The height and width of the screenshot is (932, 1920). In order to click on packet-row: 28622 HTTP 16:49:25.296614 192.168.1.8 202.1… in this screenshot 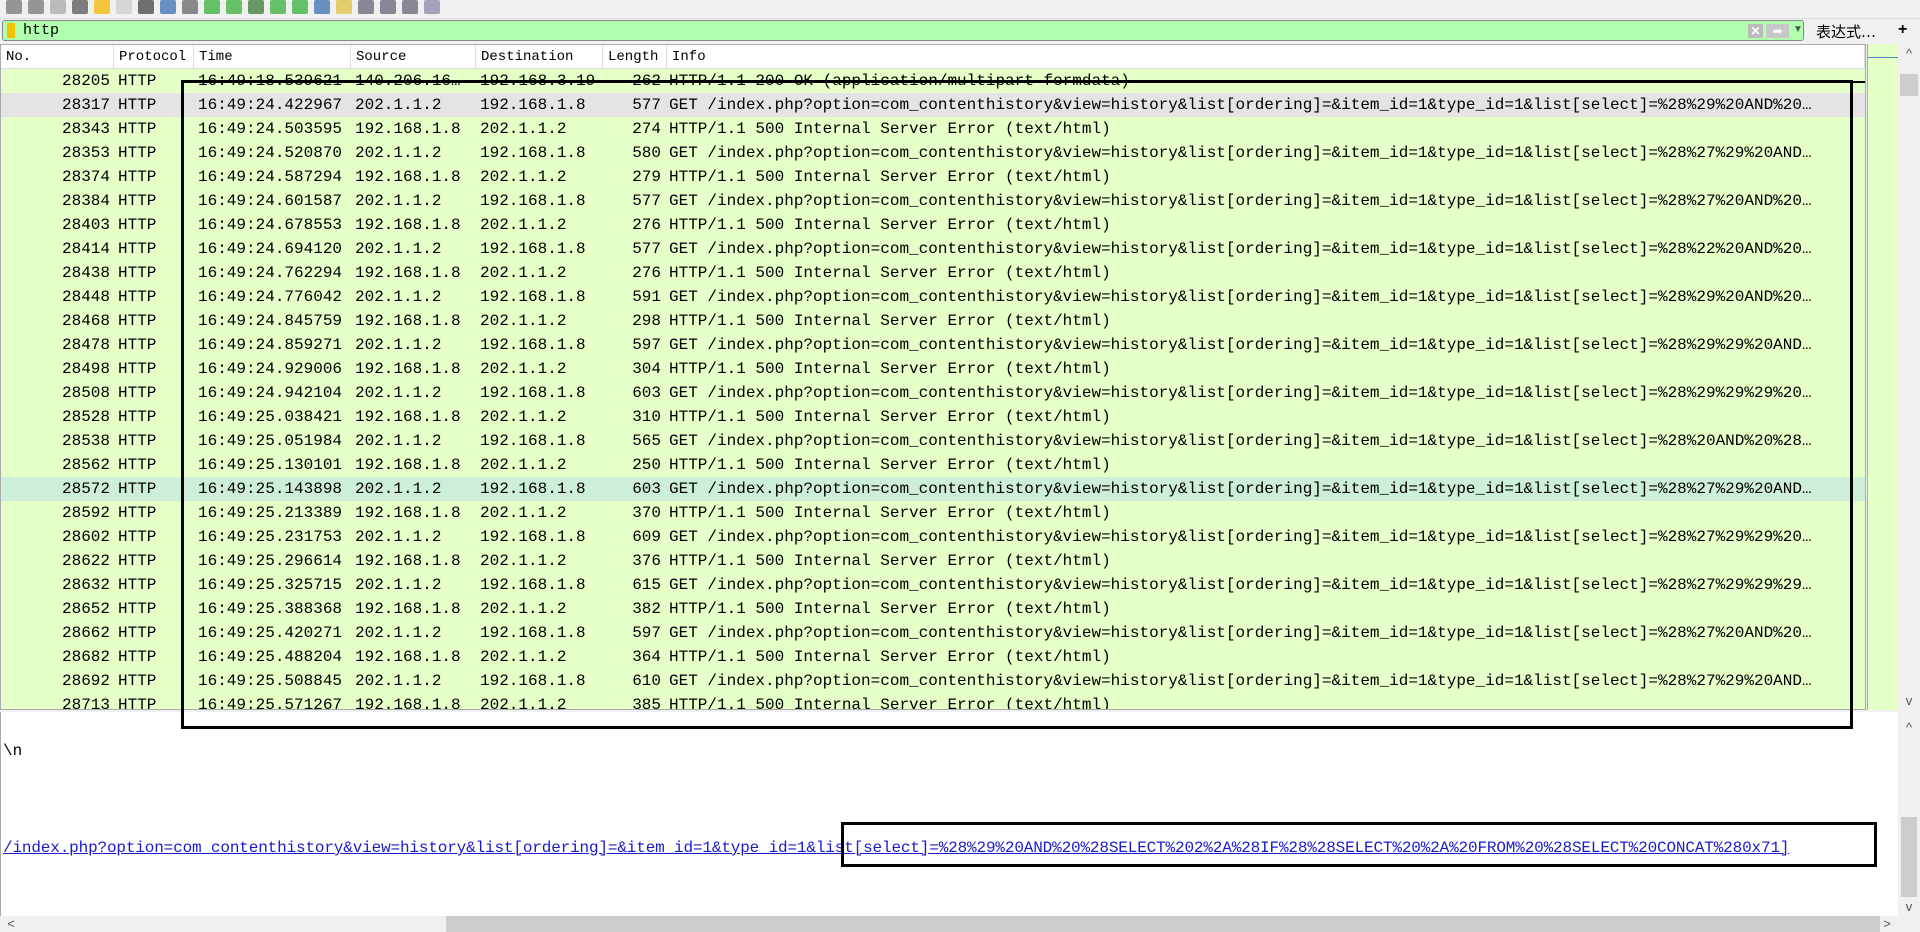, I will do `click(933, 561)`.